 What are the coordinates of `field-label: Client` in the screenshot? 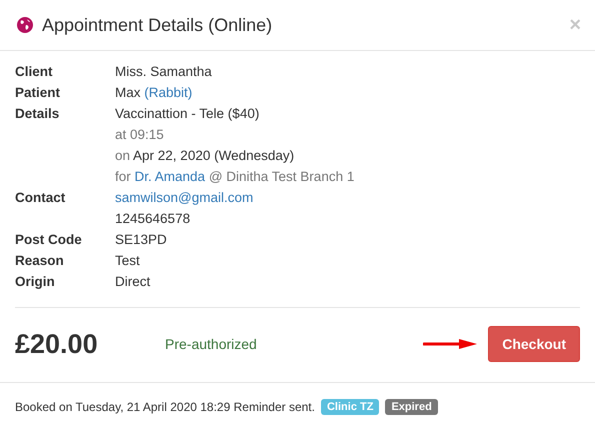 It's located at (34, 71).